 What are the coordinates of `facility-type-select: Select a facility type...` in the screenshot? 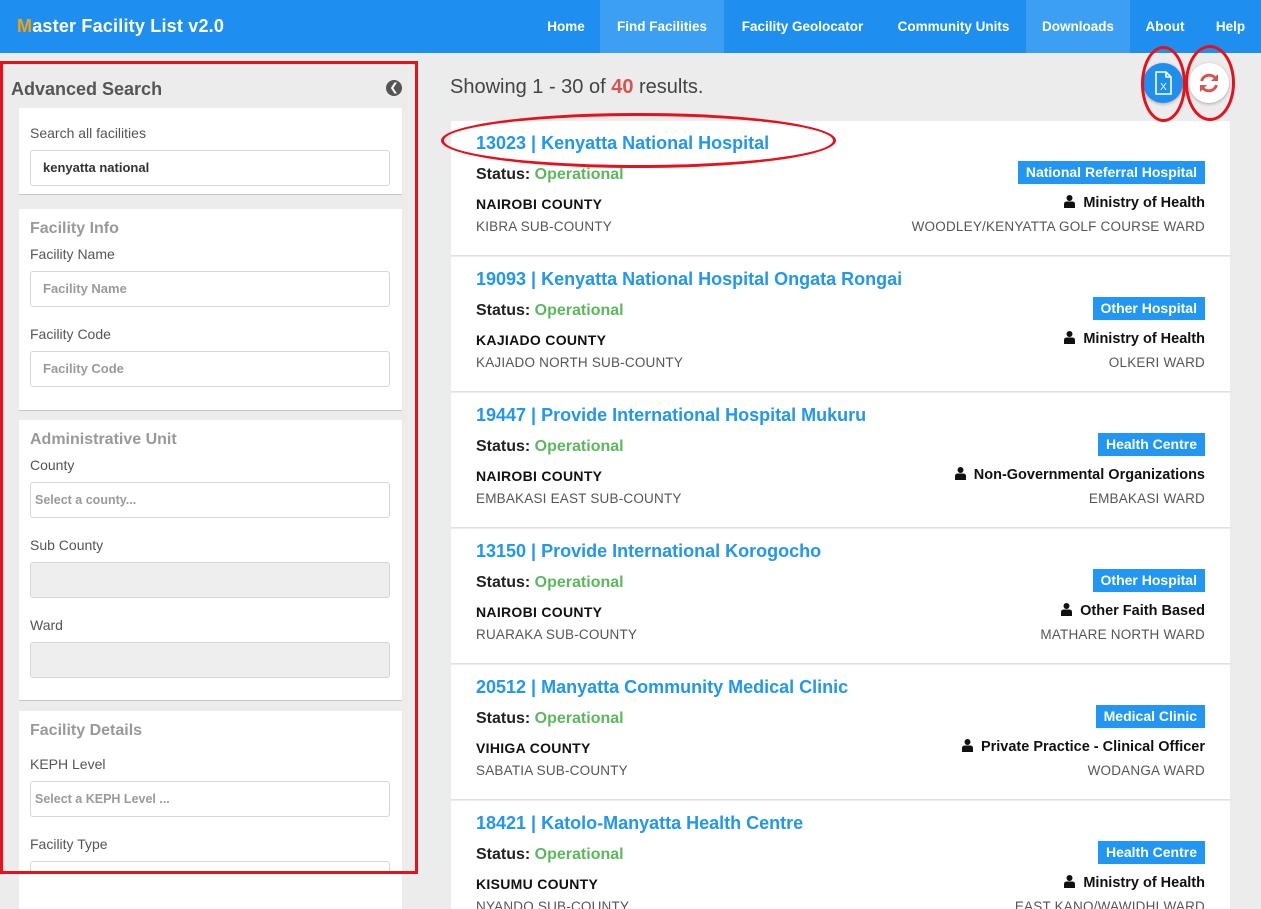 It's located at (210, 867).